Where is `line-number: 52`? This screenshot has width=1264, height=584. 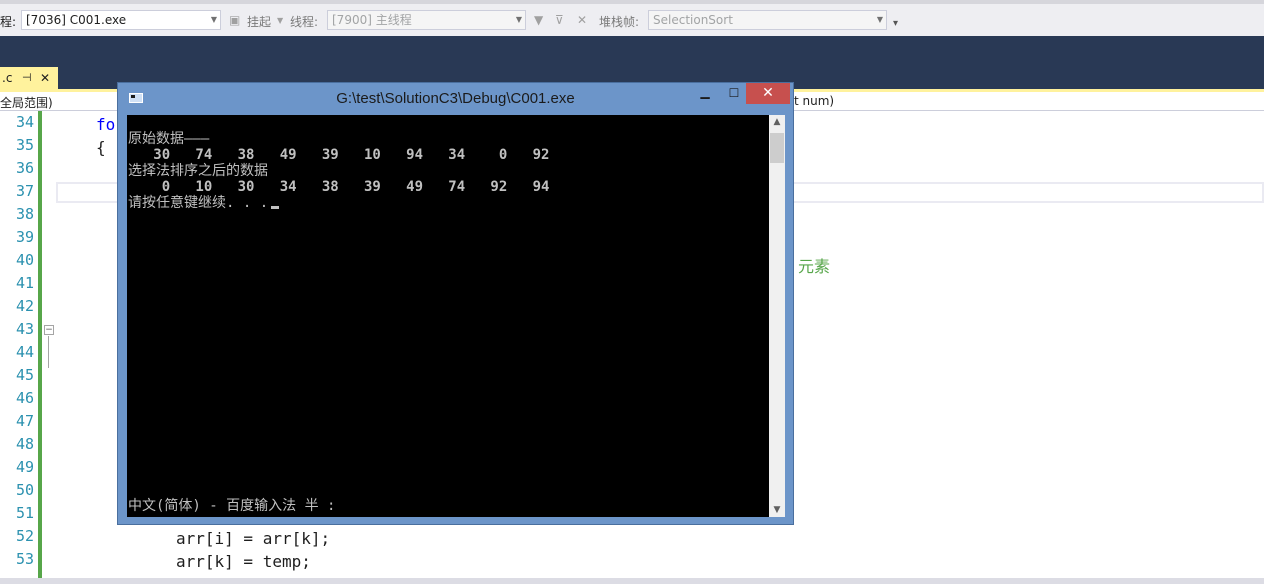 line-number: 52 is located at coordinates (24, 536).